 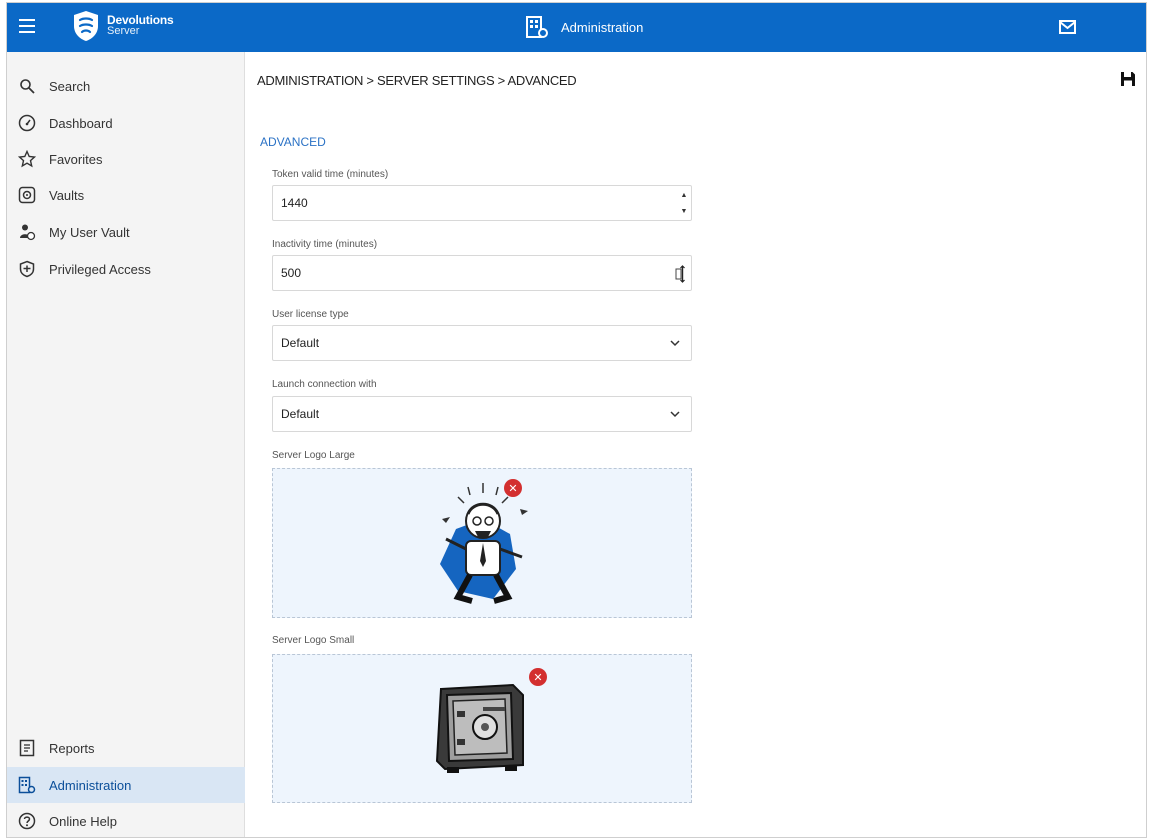 I want to click on sidebar-item-favorites: Favorites, so click(x=126, y=159).